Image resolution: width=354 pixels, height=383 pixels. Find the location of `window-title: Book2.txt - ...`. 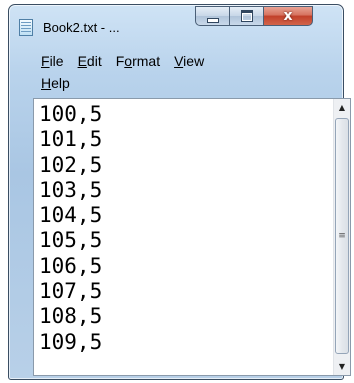

window-title: Book2.txt - ... is located at coordinates (81, 27).